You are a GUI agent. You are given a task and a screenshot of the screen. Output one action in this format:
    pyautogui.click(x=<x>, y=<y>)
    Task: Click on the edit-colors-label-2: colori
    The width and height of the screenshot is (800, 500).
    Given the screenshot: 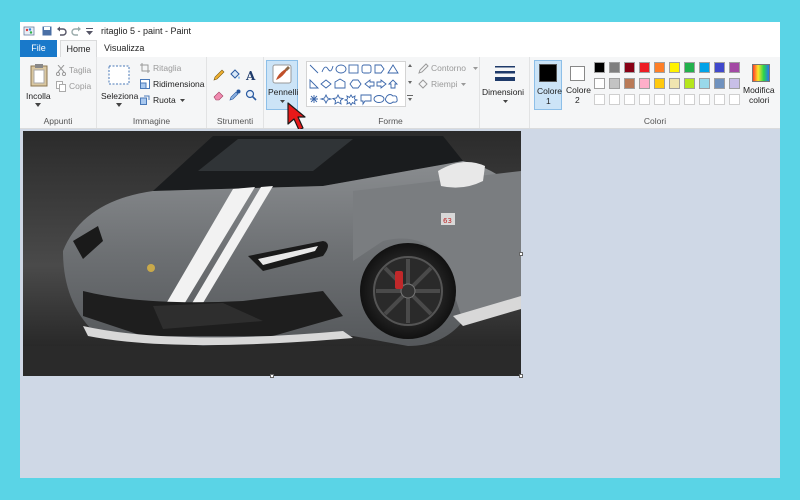 What is the action you would take?
    pyautogui.click(x=759, y=100)
    